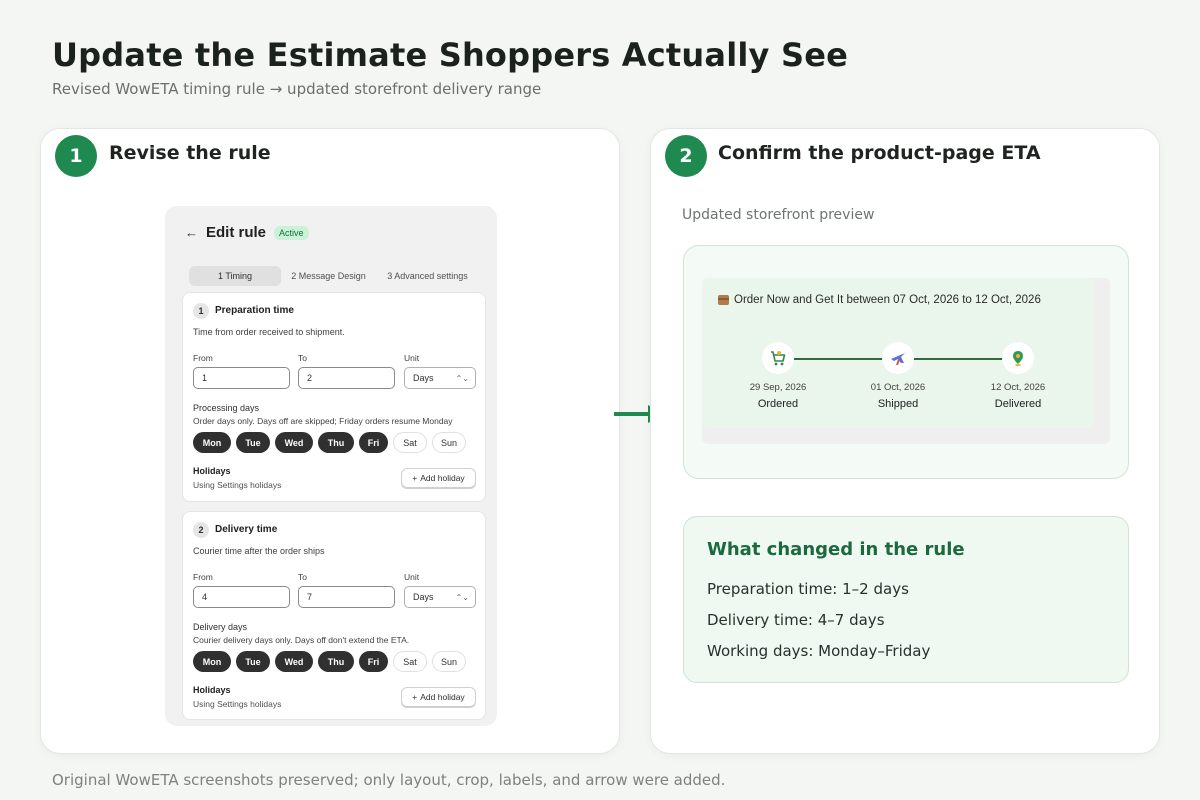  What do you see at coordinates (423, 597) in the screenshot?
I see `delivery-unit-value: Days` at bounding box center [423, 597].